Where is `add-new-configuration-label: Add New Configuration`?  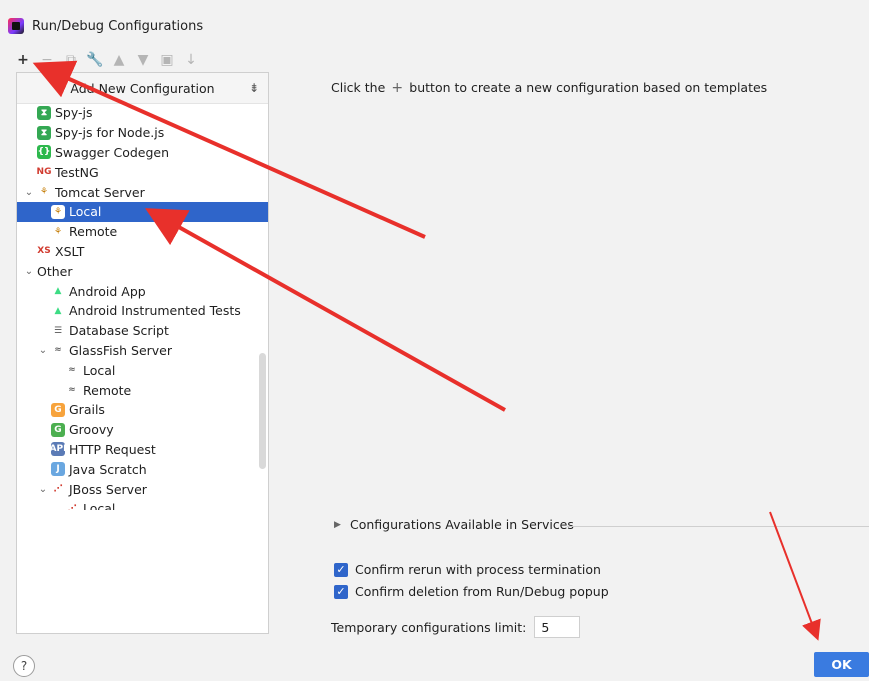 add-new-configuration-label: Add New Configuration is located at coordinates (142, 88).